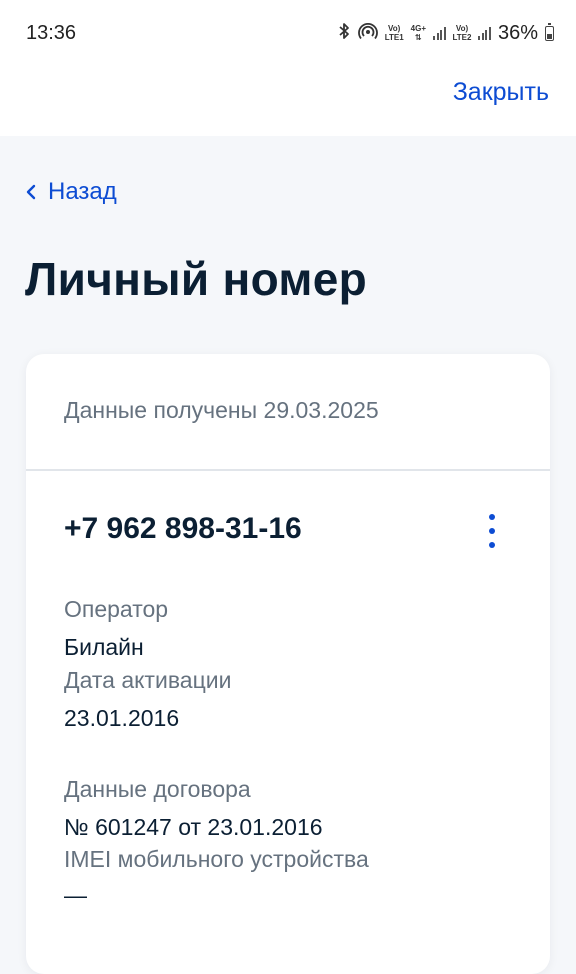  I want to click on volte1-top: Vo), so click(394, 28).